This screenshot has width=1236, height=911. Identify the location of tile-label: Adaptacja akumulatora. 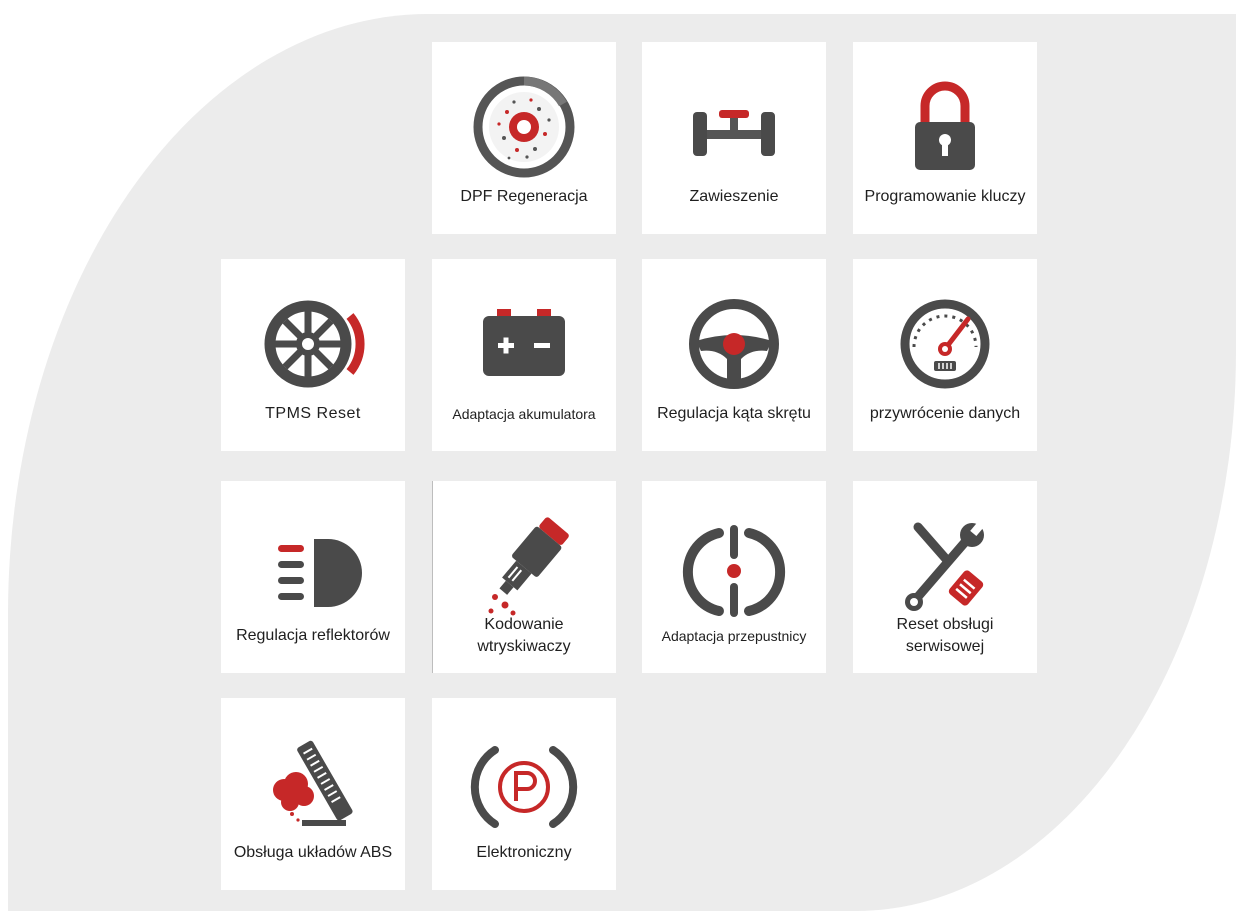
(524, 414).